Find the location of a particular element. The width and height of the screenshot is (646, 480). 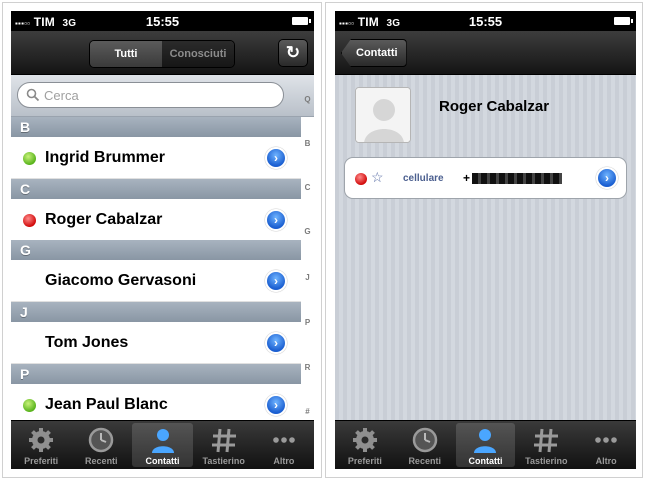

search-bar: Cerca is located at coordinates (162, 96).